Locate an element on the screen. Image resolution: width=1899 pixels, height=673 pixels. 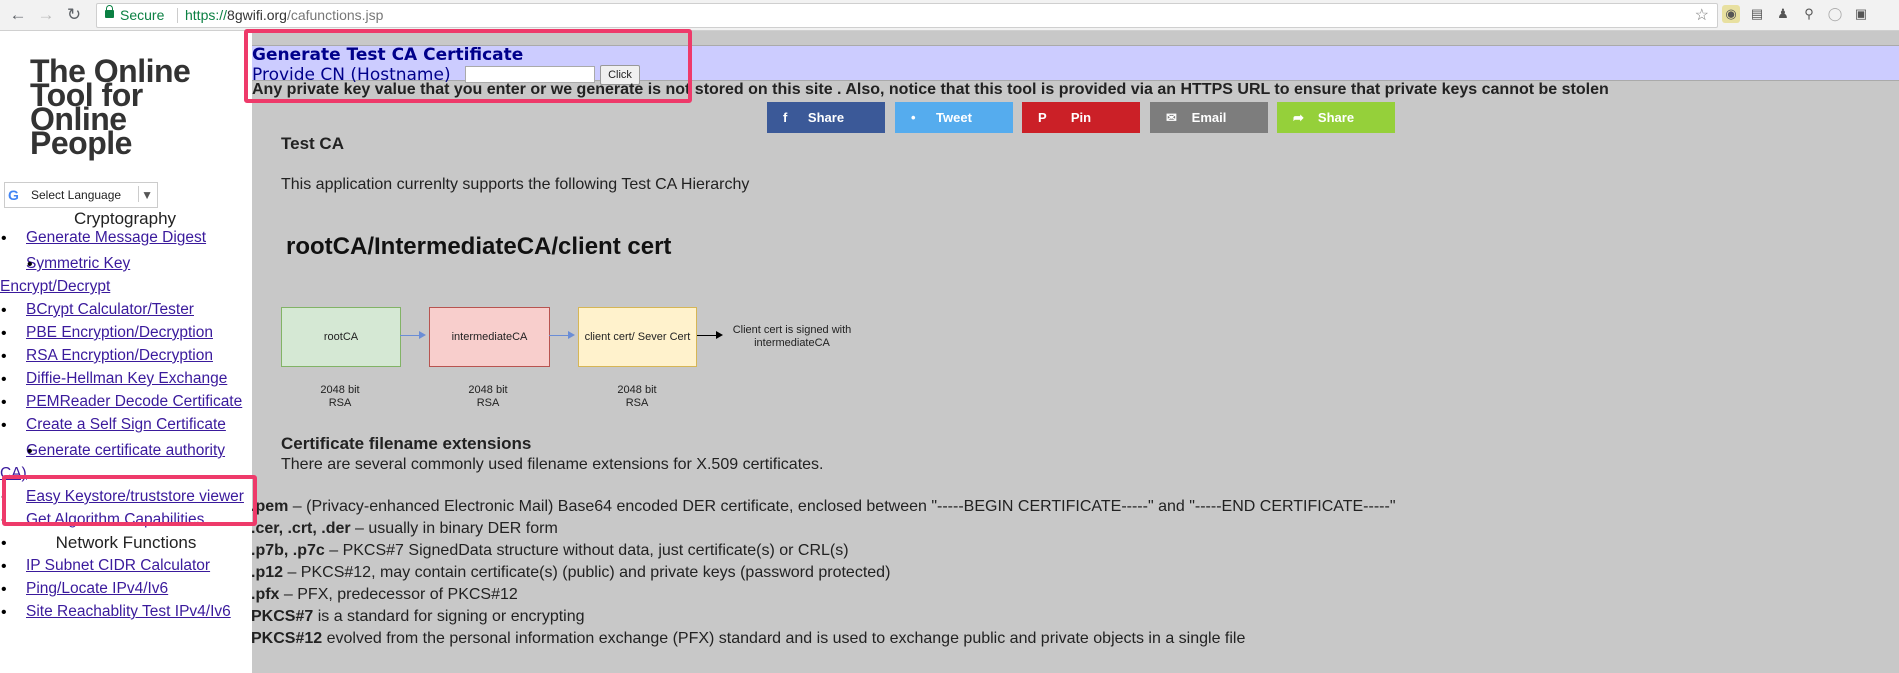
pinterest-pin-button: P Pin is located at coordinates (1081, 117).